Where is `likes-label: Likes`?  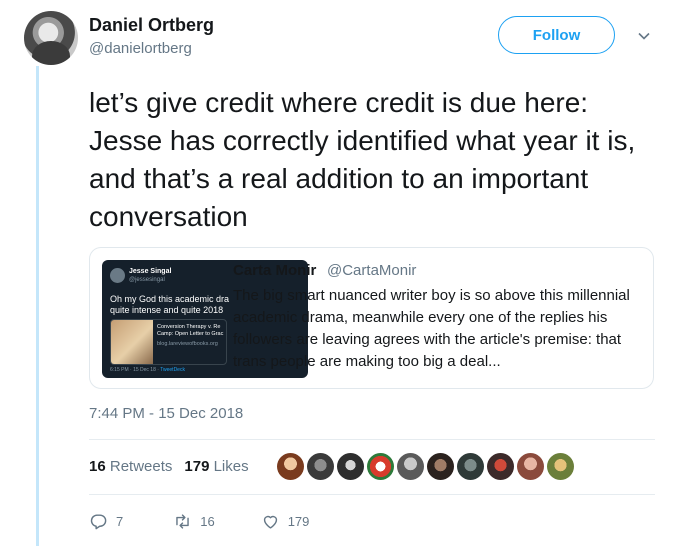 likes-label: Likes is located at coordinates (231, 466).